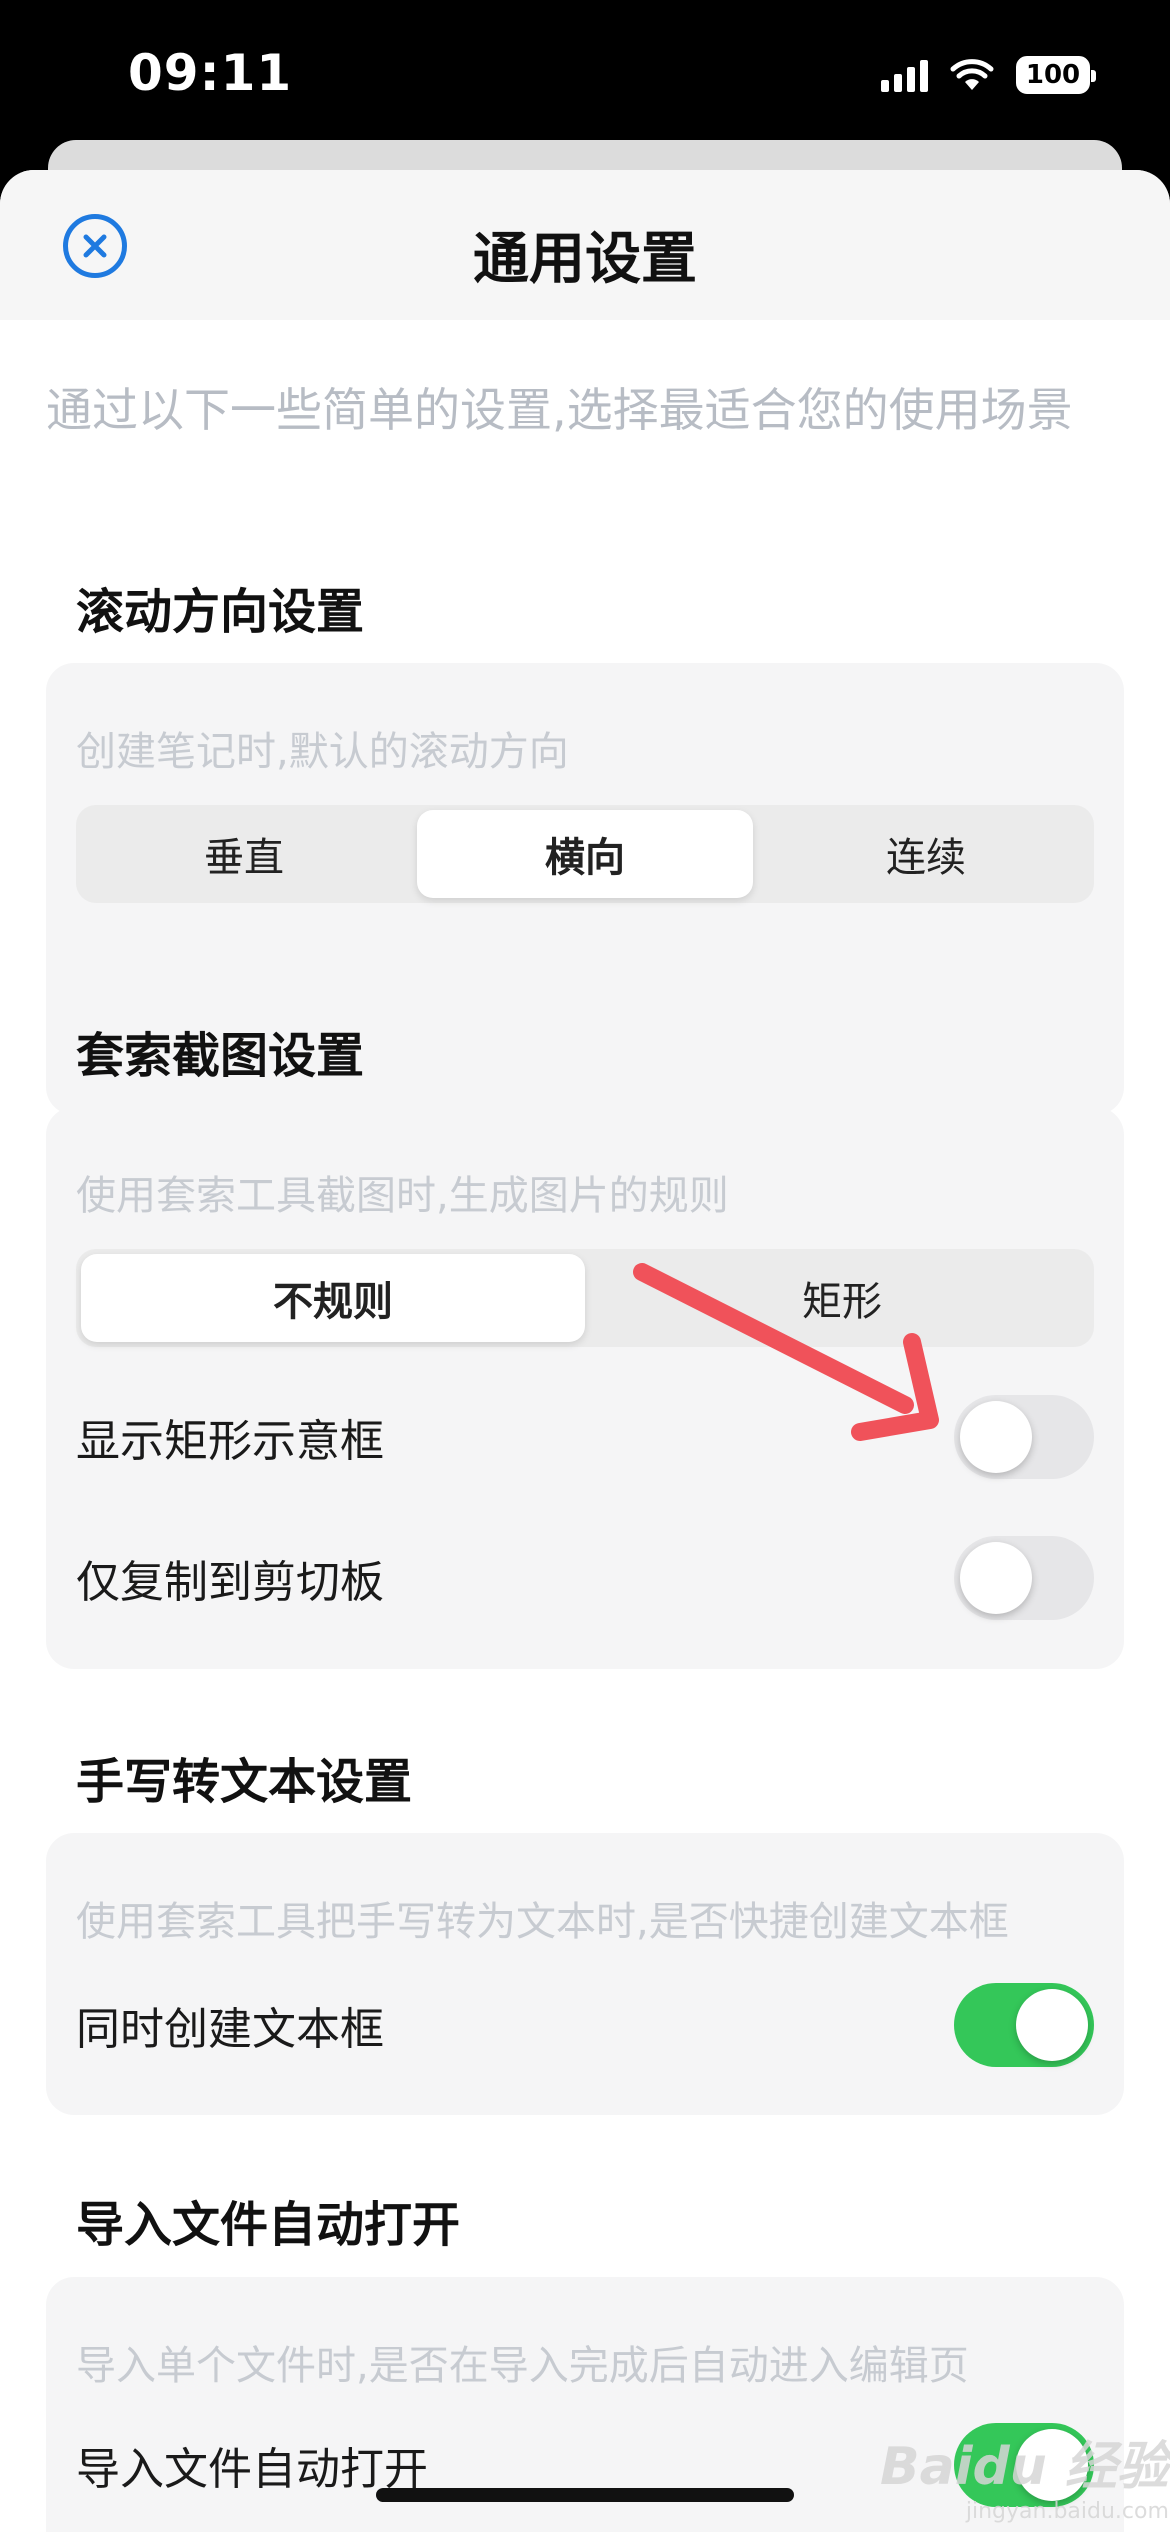 This screenshot has width=1170, height=2532. I want to click on section-title-scroll: 滚动方向设置, so click(220, 612).